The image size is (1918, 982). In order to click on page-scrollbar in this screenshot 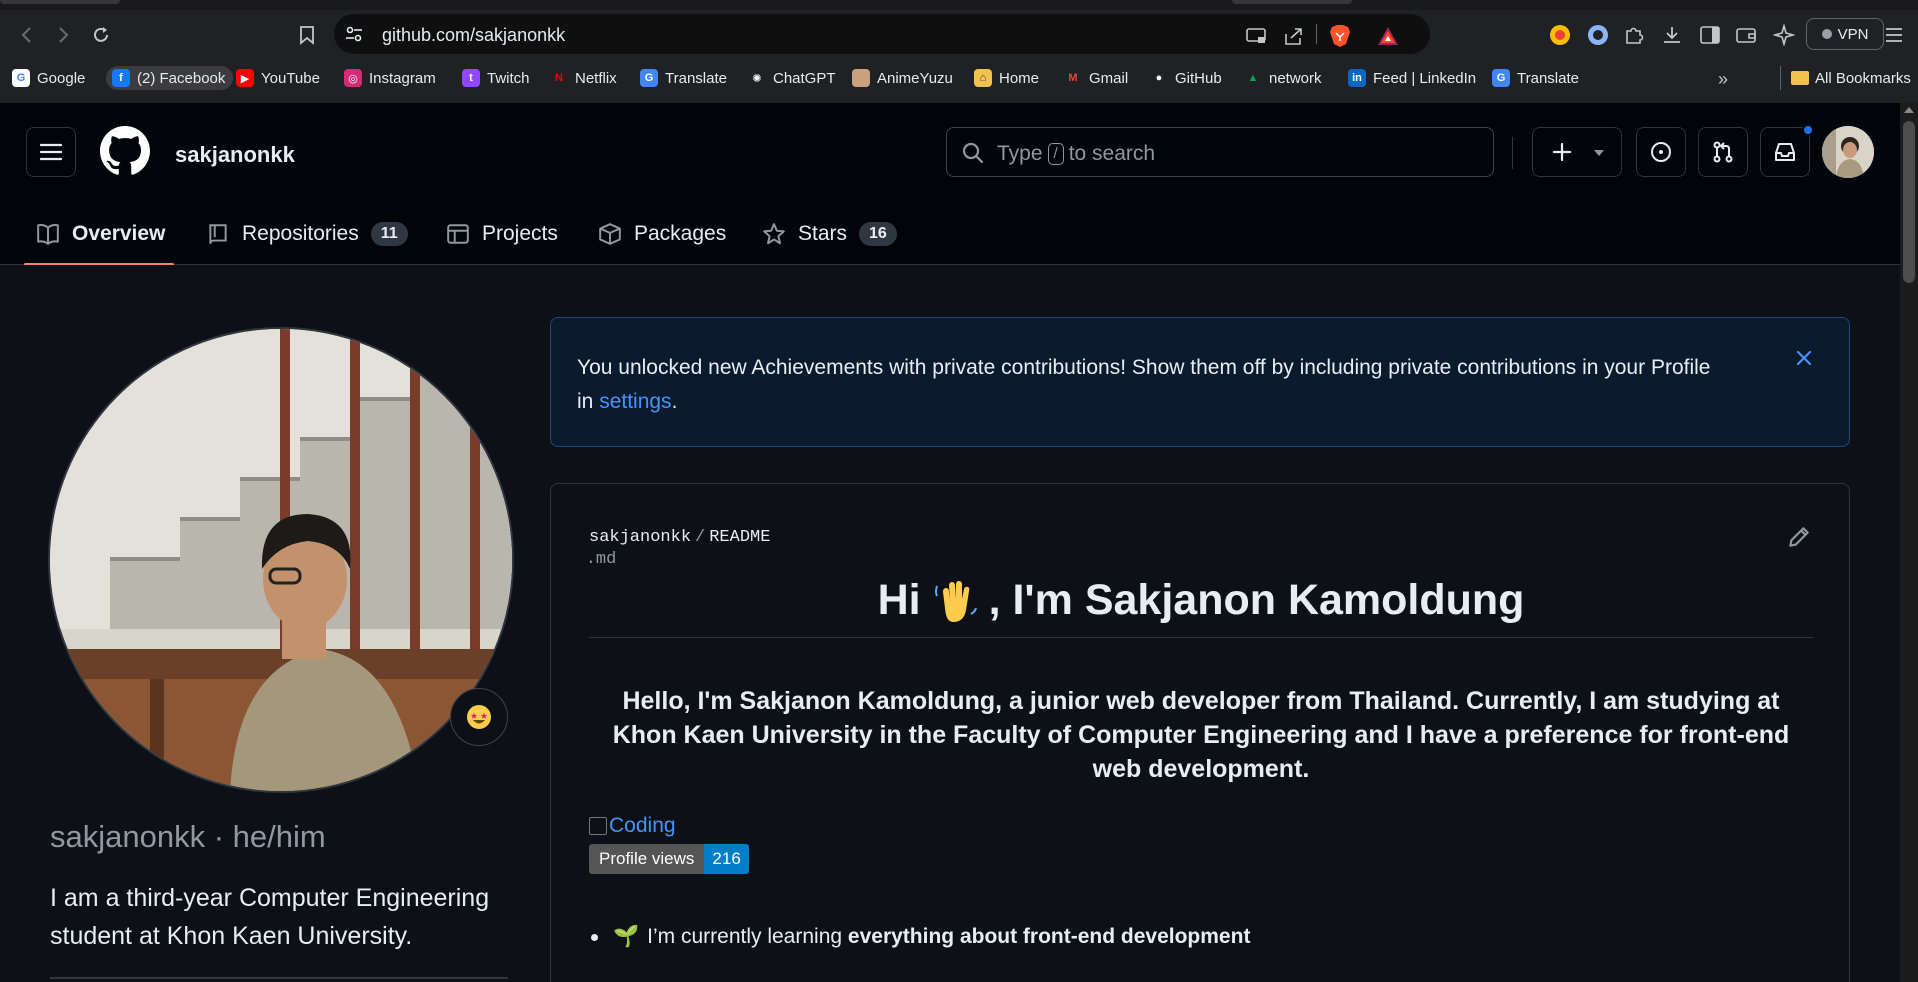, I will do `click(1909, 542)`.